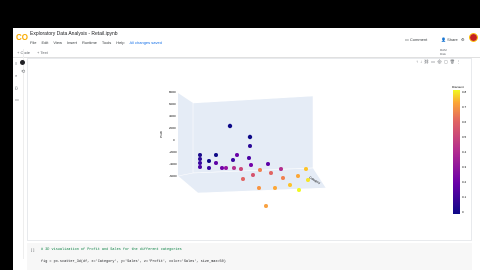 This screenshot has height=270, width=480. I want to click on z-tick: 4000, so click(172, 116).